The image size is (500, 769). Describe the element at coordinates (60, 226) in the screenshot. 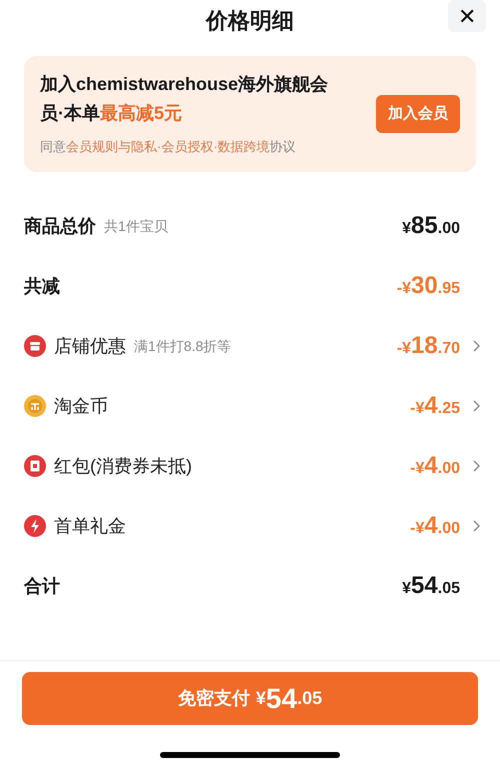

I see `row-label: 商品总价` at that location.